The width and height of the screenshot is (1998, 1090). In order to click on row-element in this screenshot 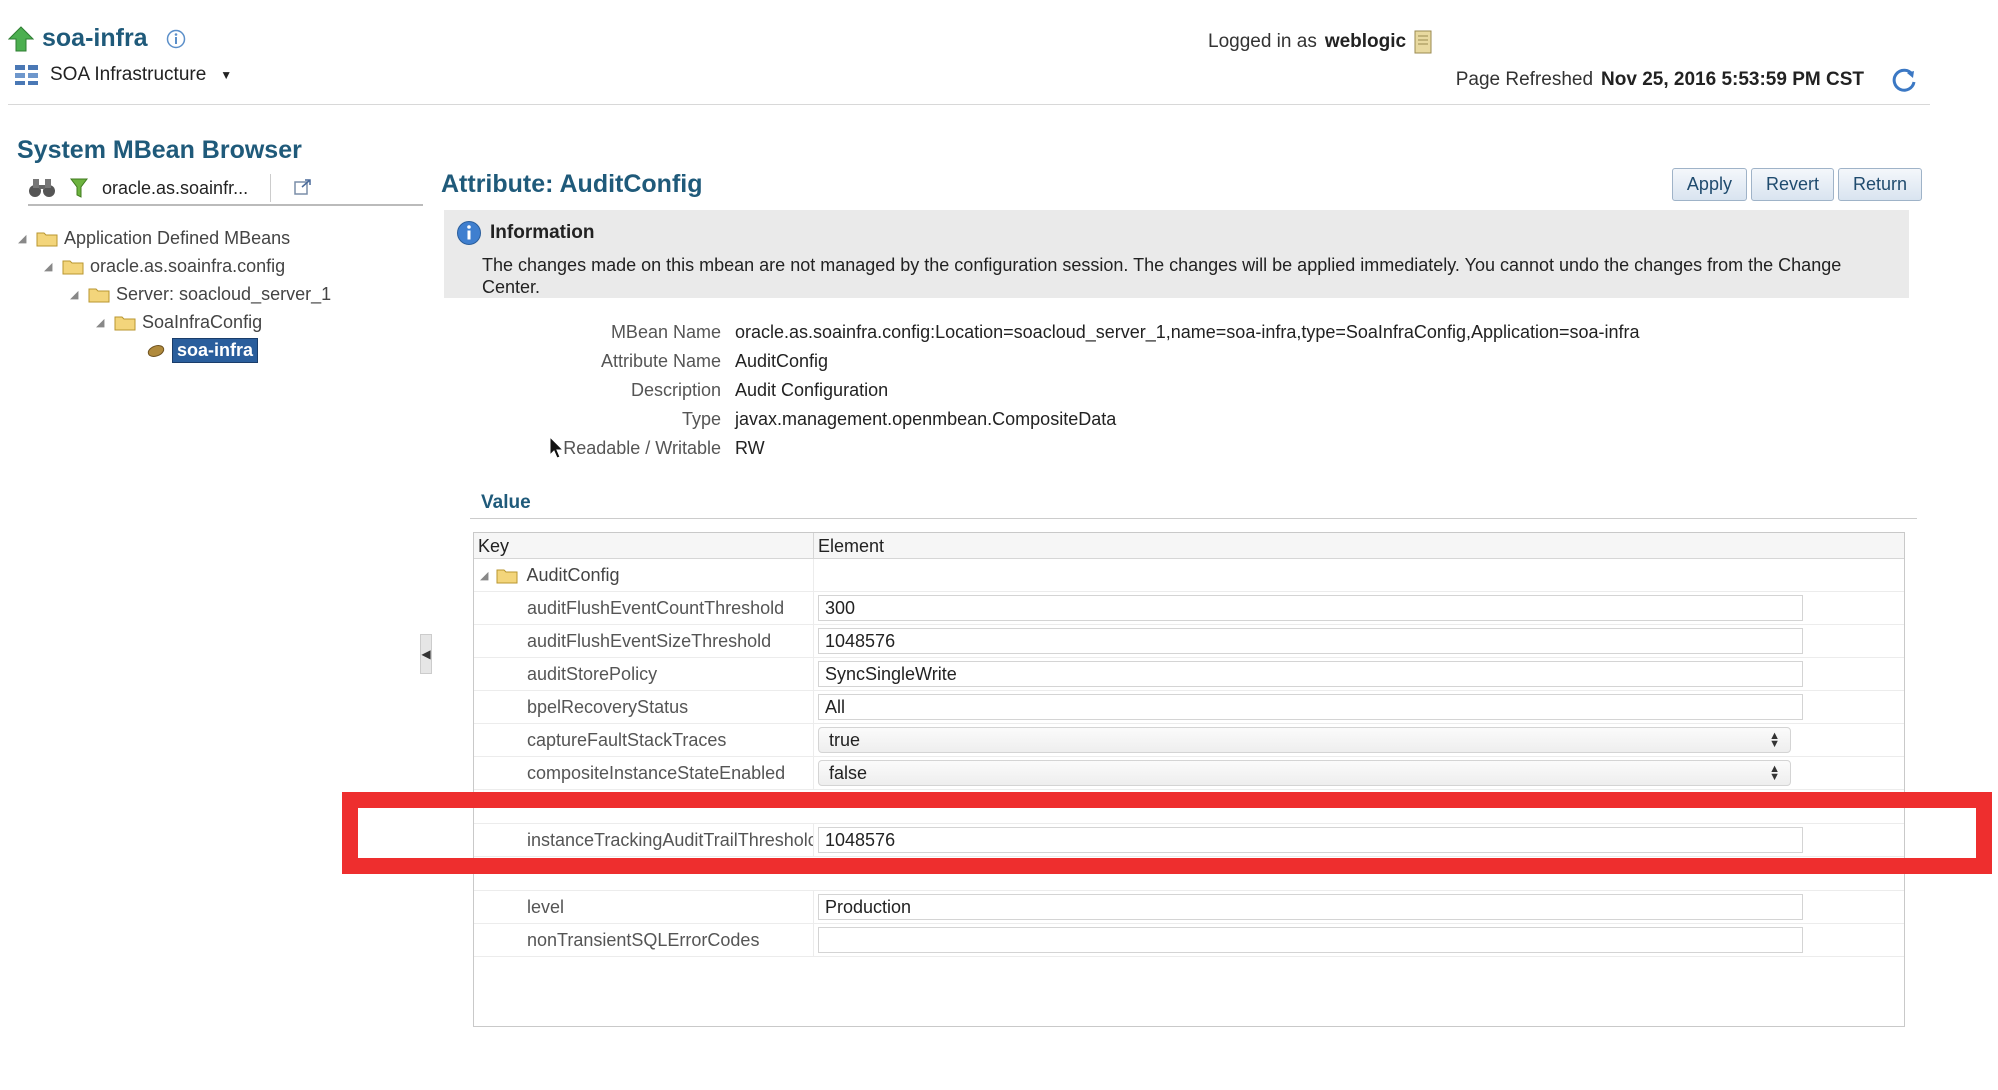, I will do `click(1359, 940)`.